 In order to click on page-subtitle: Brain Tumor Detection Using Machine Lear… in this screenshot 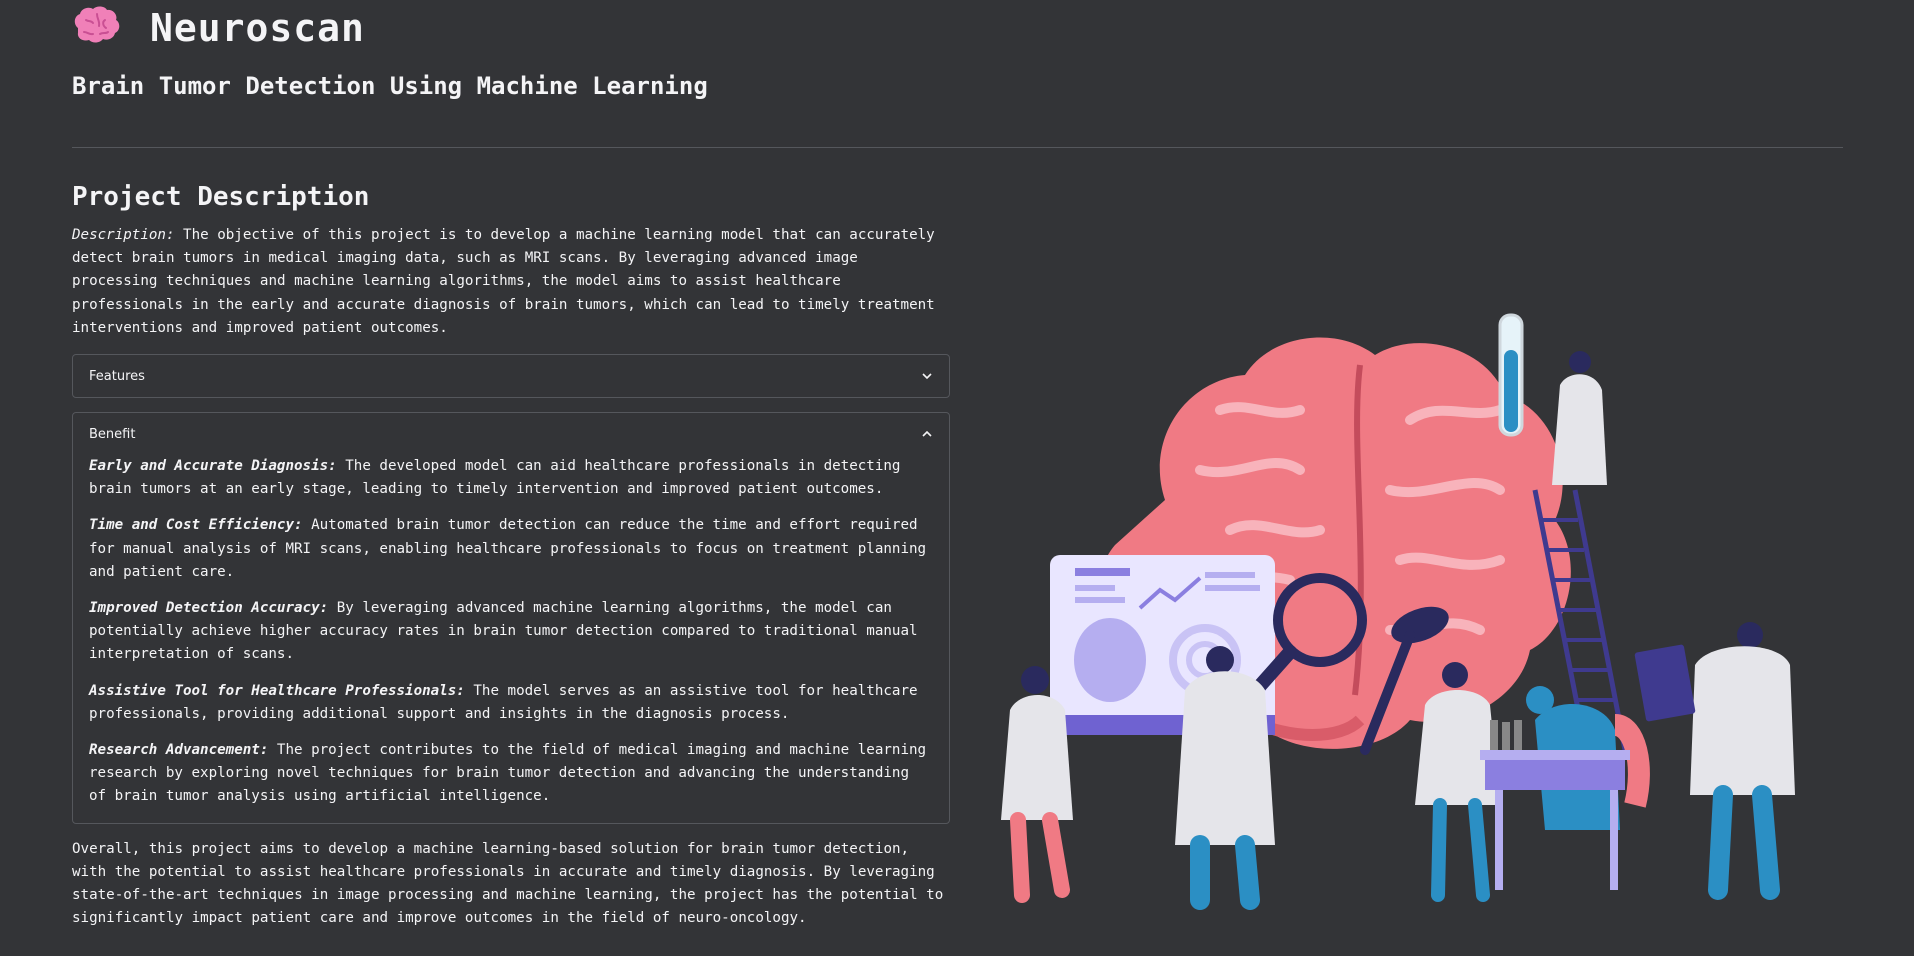, I will do `click(390, 86)`.